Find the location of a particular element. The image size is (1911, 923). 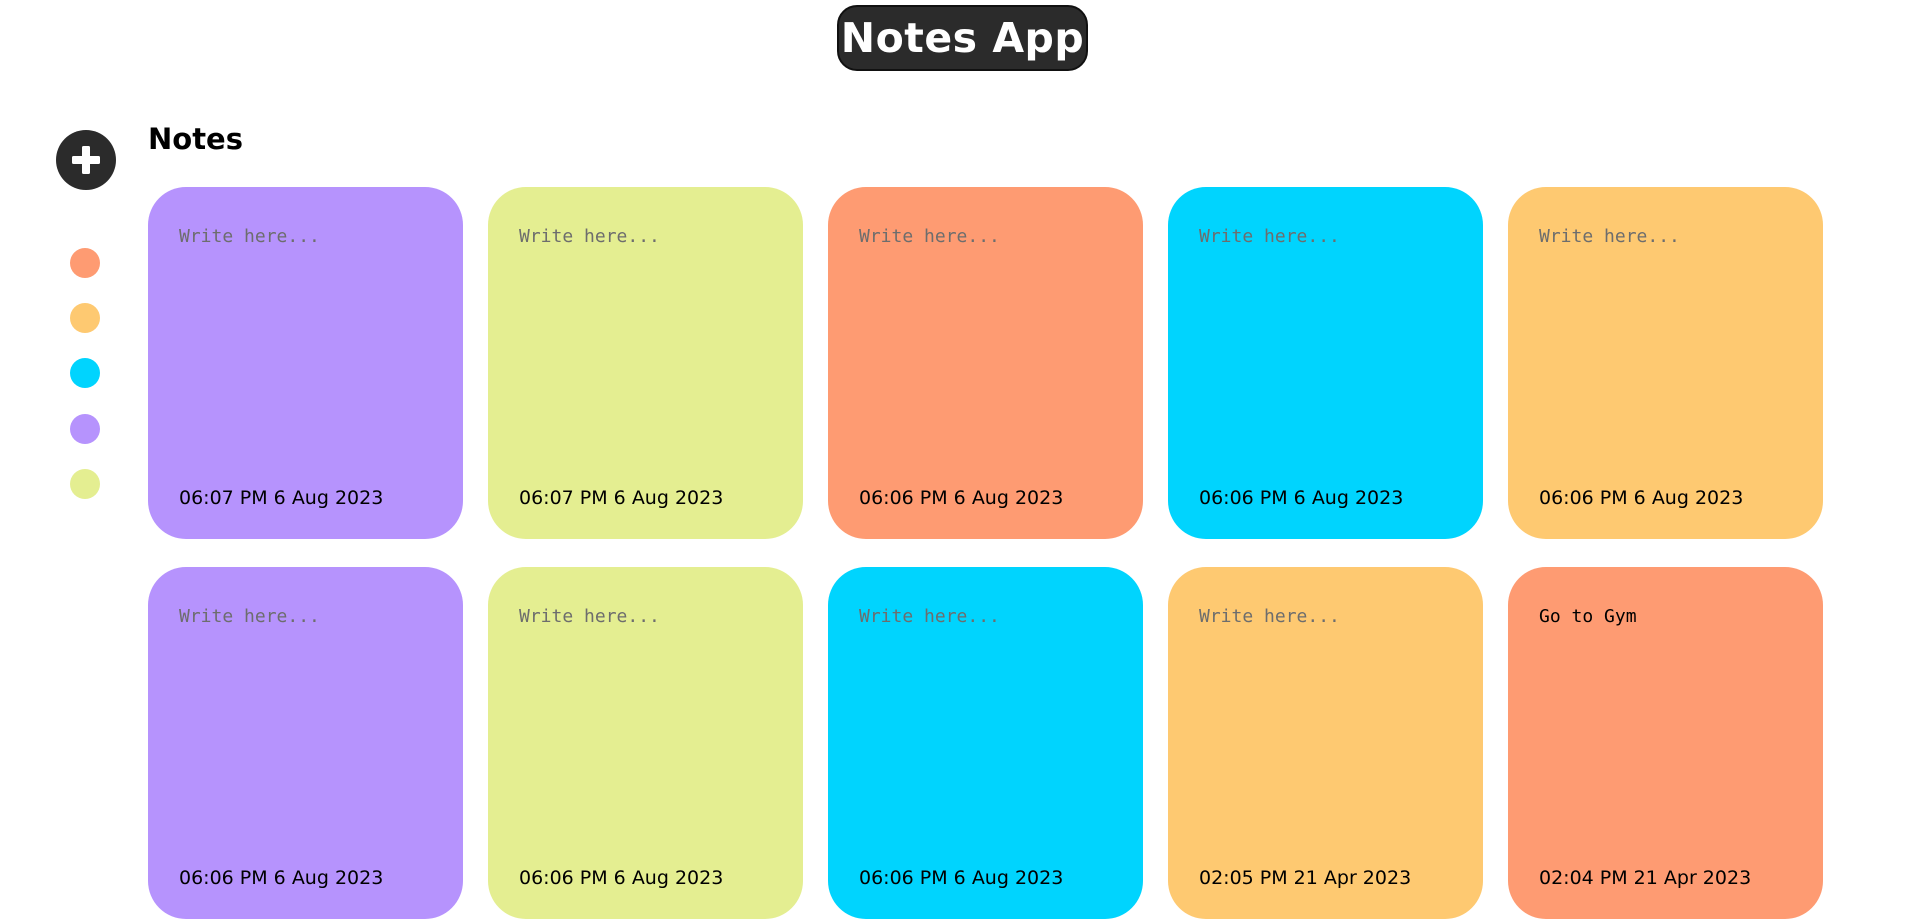

note-card: 02:05 PM 21 Apr 2023 is located at coordinates (1325, 743).